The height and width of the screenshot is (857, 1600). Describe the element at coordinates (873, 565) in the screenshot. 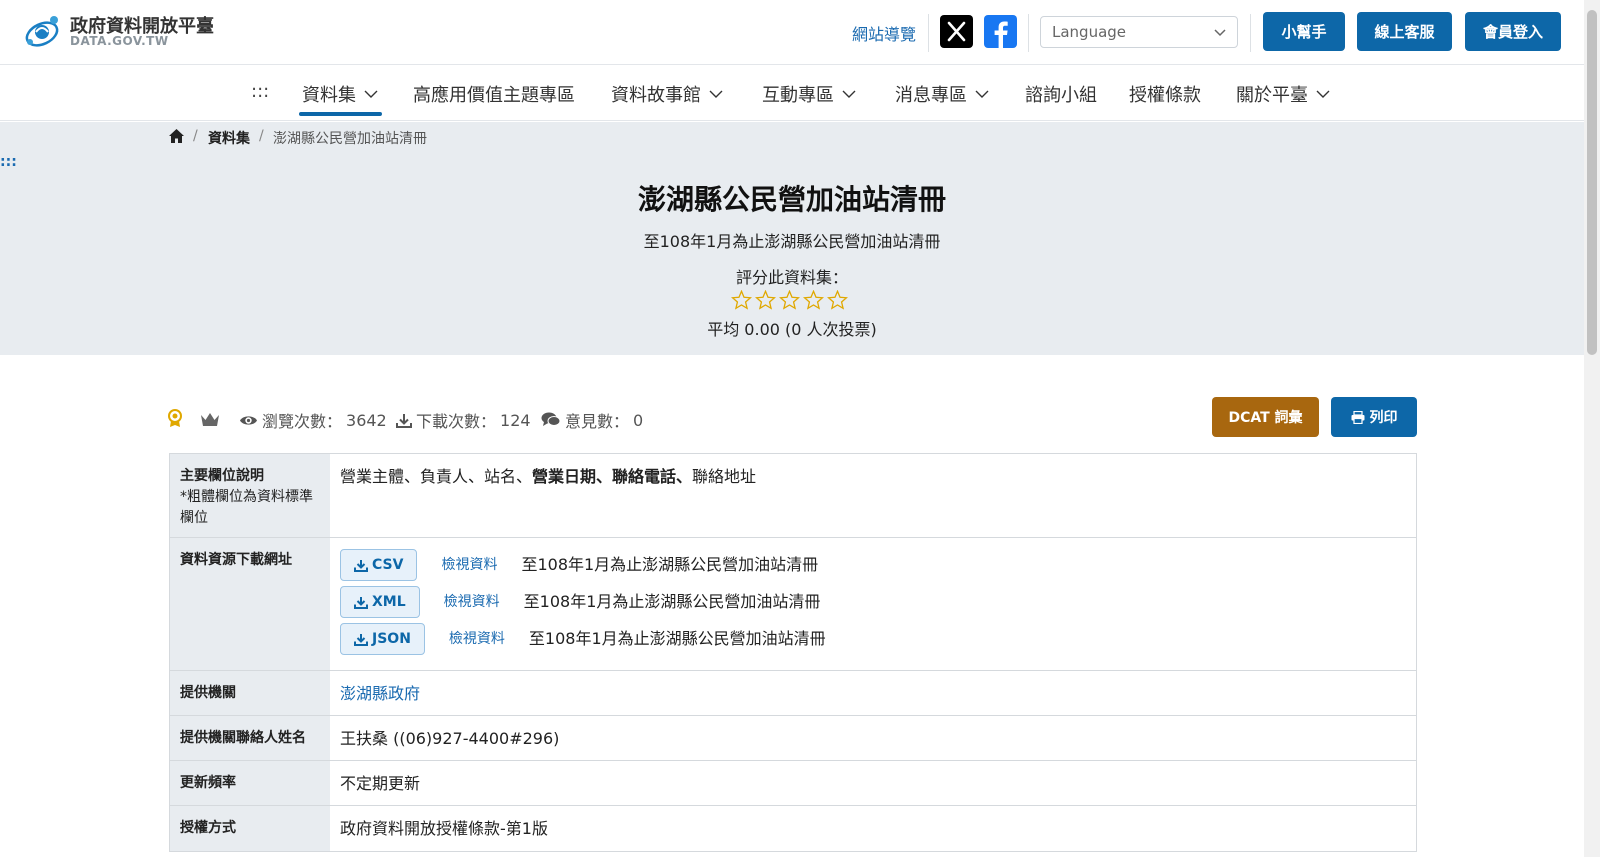

I see `resource-item: CSV 檢視資料 至108年1月為止澎湖縣公民營加油站清冊` at that location.